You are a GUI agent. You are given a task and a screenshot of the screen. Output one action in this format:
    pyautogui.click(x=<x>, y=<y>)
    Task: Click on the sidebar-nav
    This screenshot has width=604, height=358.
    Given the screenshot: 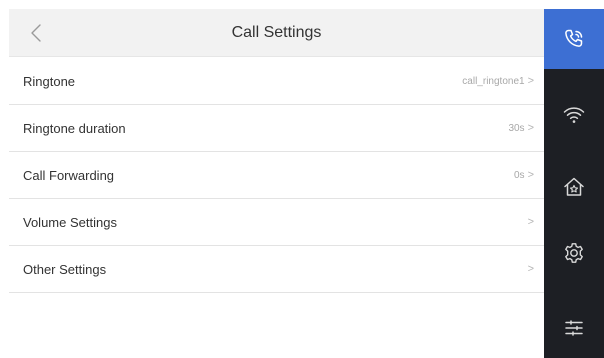 What is the action you would take?
    pyautogui.click(x=574, y=183)
    